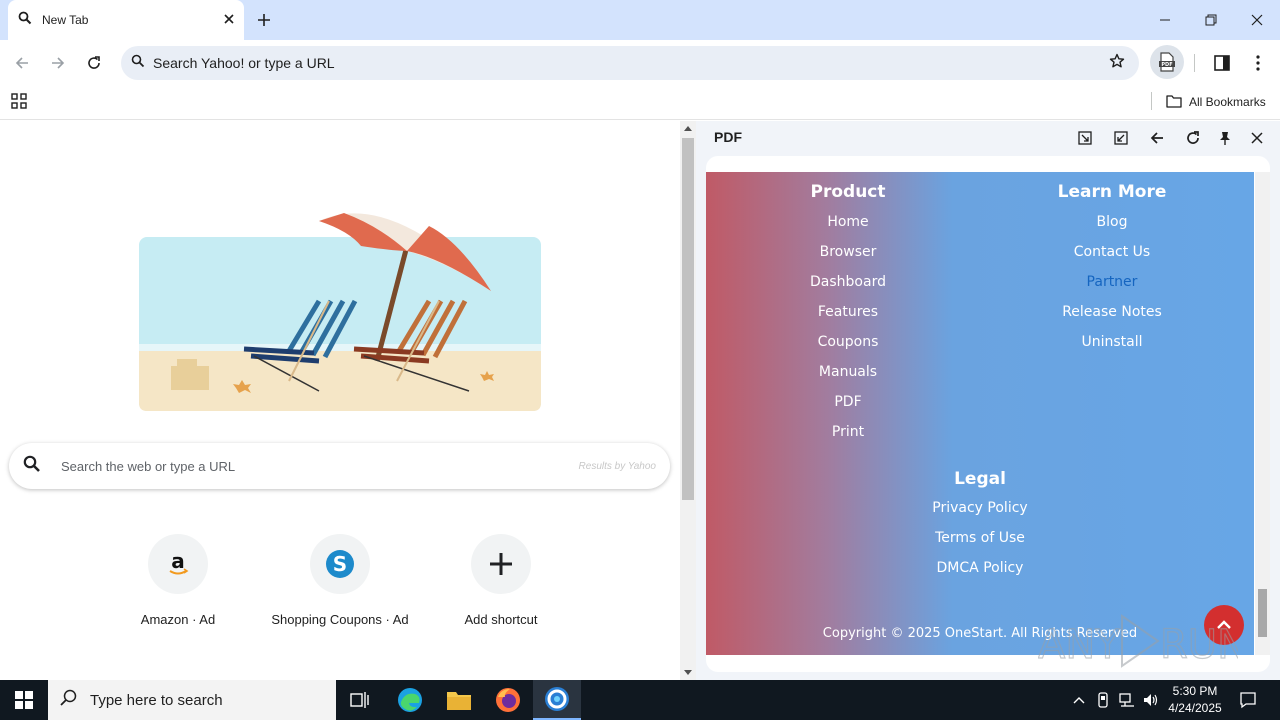 This screenshot has width=1280, height=720. What do you see at coordinates (1193, 138) in the screenshot?
I see `refresh-icon` at bounding box center [1193, 138].